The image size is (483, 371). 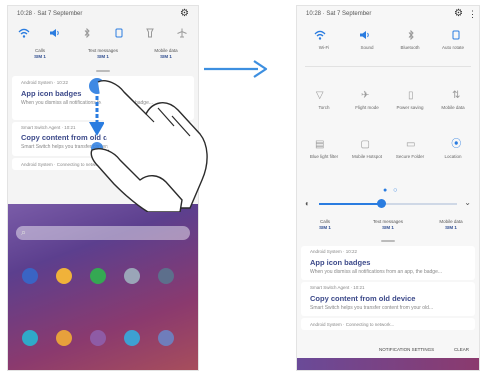 What do you see at coordinates (456, 96) in the screenshot?
I see `data-icon: ⇅` at bounding box center [456, 96].